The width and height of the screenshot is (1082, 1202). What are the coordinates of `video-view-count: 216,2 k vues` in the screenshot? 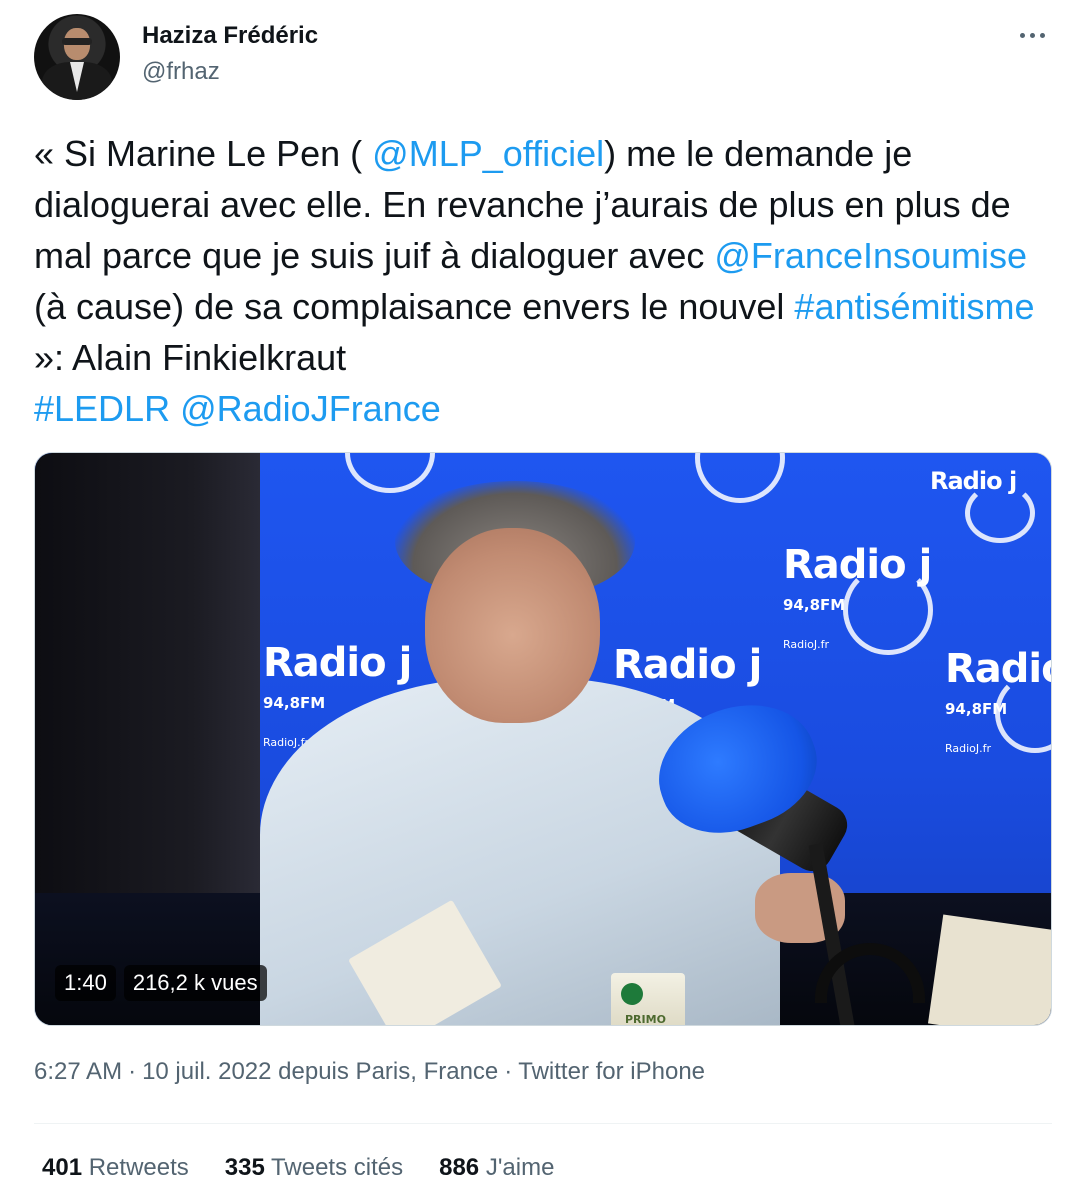 It's located at (195, 983).